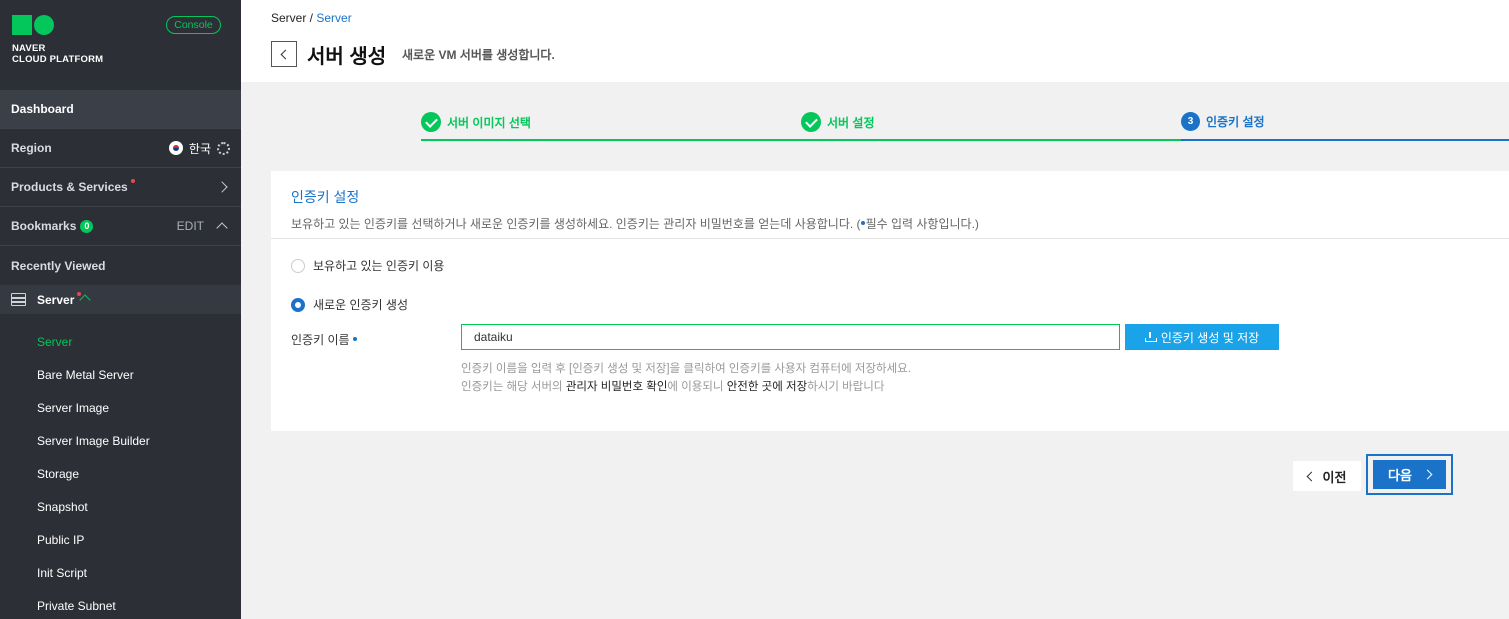 The image size is (1509, 619). Describe the element at coordinates (298, 265) in the screenshot. I see `radio-existing` at that location.